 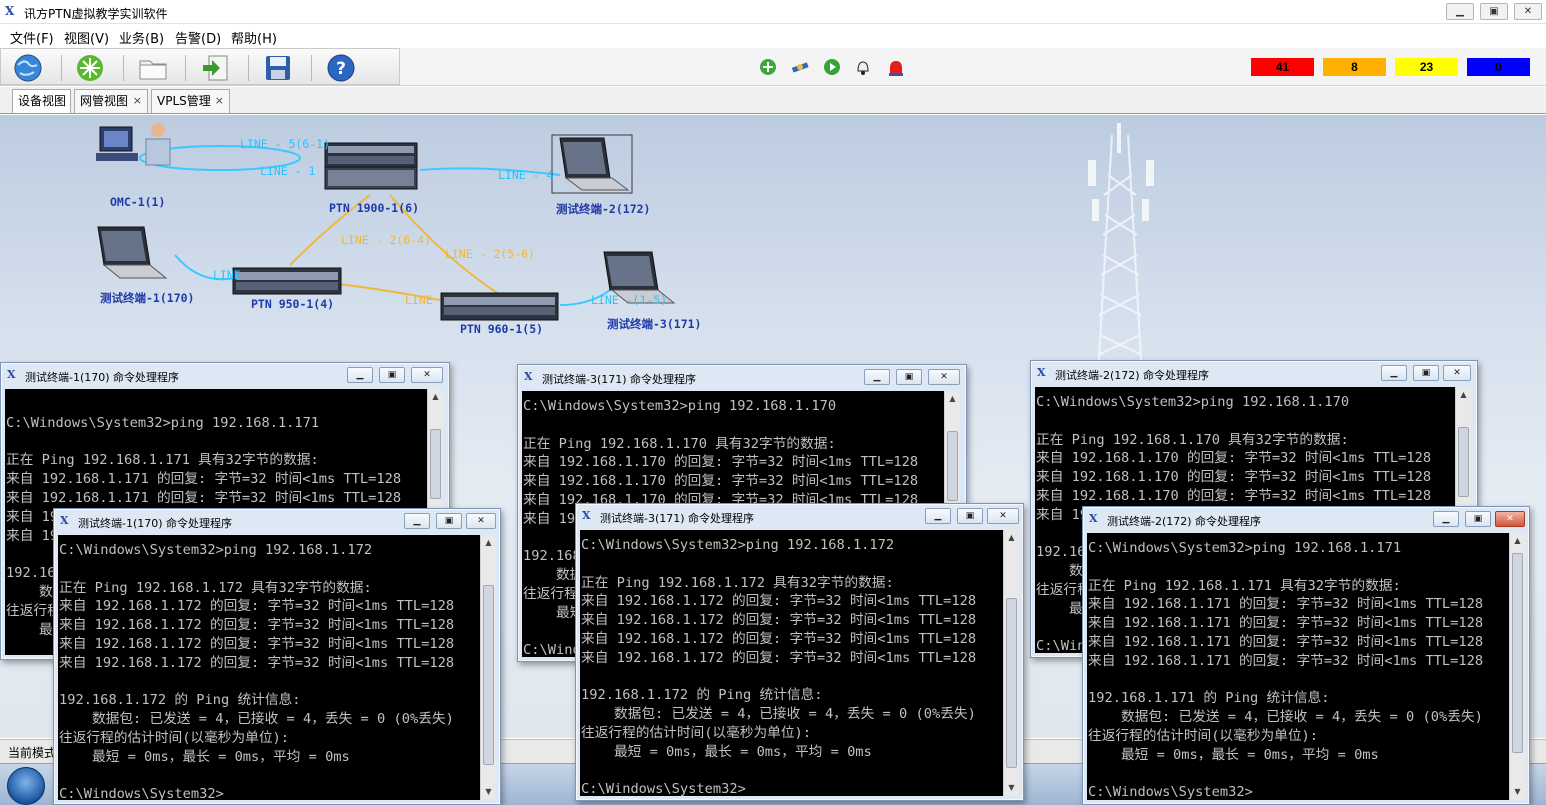 I want to click on tab-vpls: VPLS管理 ×, so click(x=190, y=101).